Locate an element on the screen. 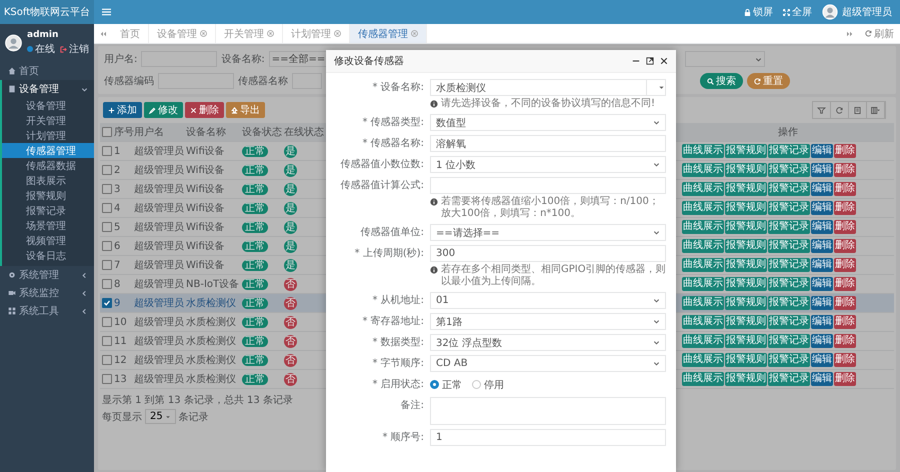 This screenshot has width=900, height=472. field-label: * 数据类型: is located at coordinates (397, 343).